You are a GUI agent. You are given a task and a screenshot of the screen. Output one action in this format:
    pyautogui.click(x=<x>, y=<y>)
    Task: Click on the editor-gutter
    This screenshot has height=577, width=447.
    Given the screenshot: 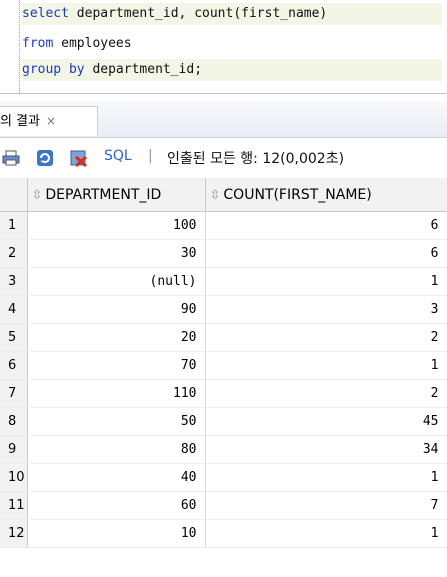 What is the action you would take?
    pyautogui.click(x=9, y=46)
    